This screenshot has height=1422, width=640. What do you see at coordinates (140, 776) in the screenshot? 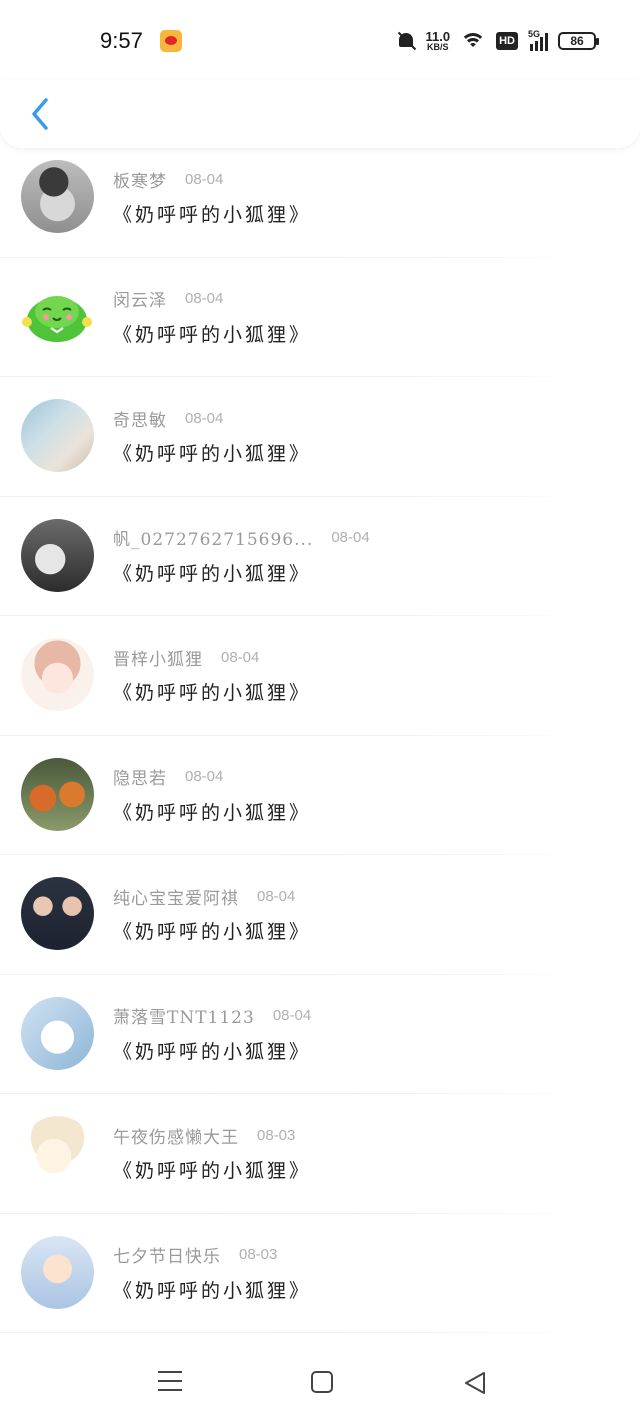
I see `user-name: 隐思若` at bounding box center [140, 776].